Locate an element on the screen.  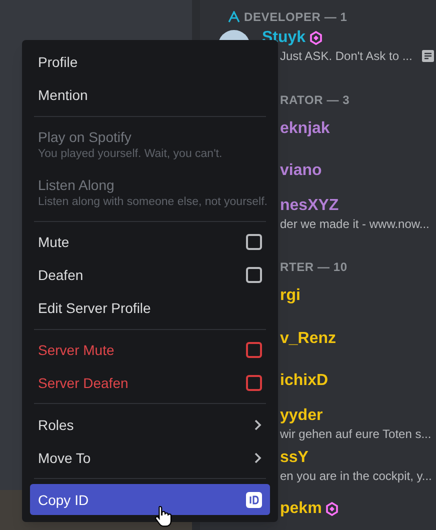
member-name: ichixD is located at coordinates (304, 381).